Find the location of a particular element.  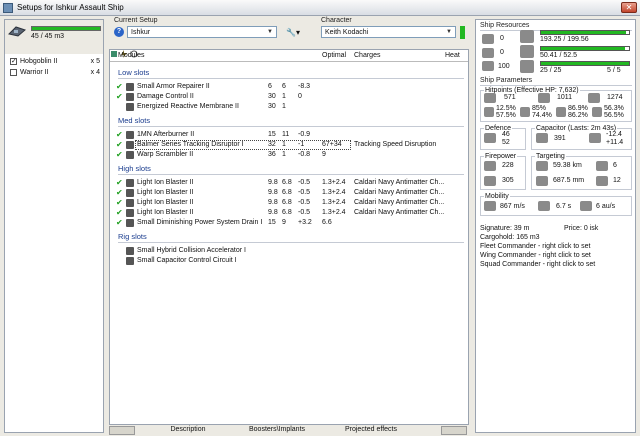

velocity-icon is located at coordinates (490, 206).